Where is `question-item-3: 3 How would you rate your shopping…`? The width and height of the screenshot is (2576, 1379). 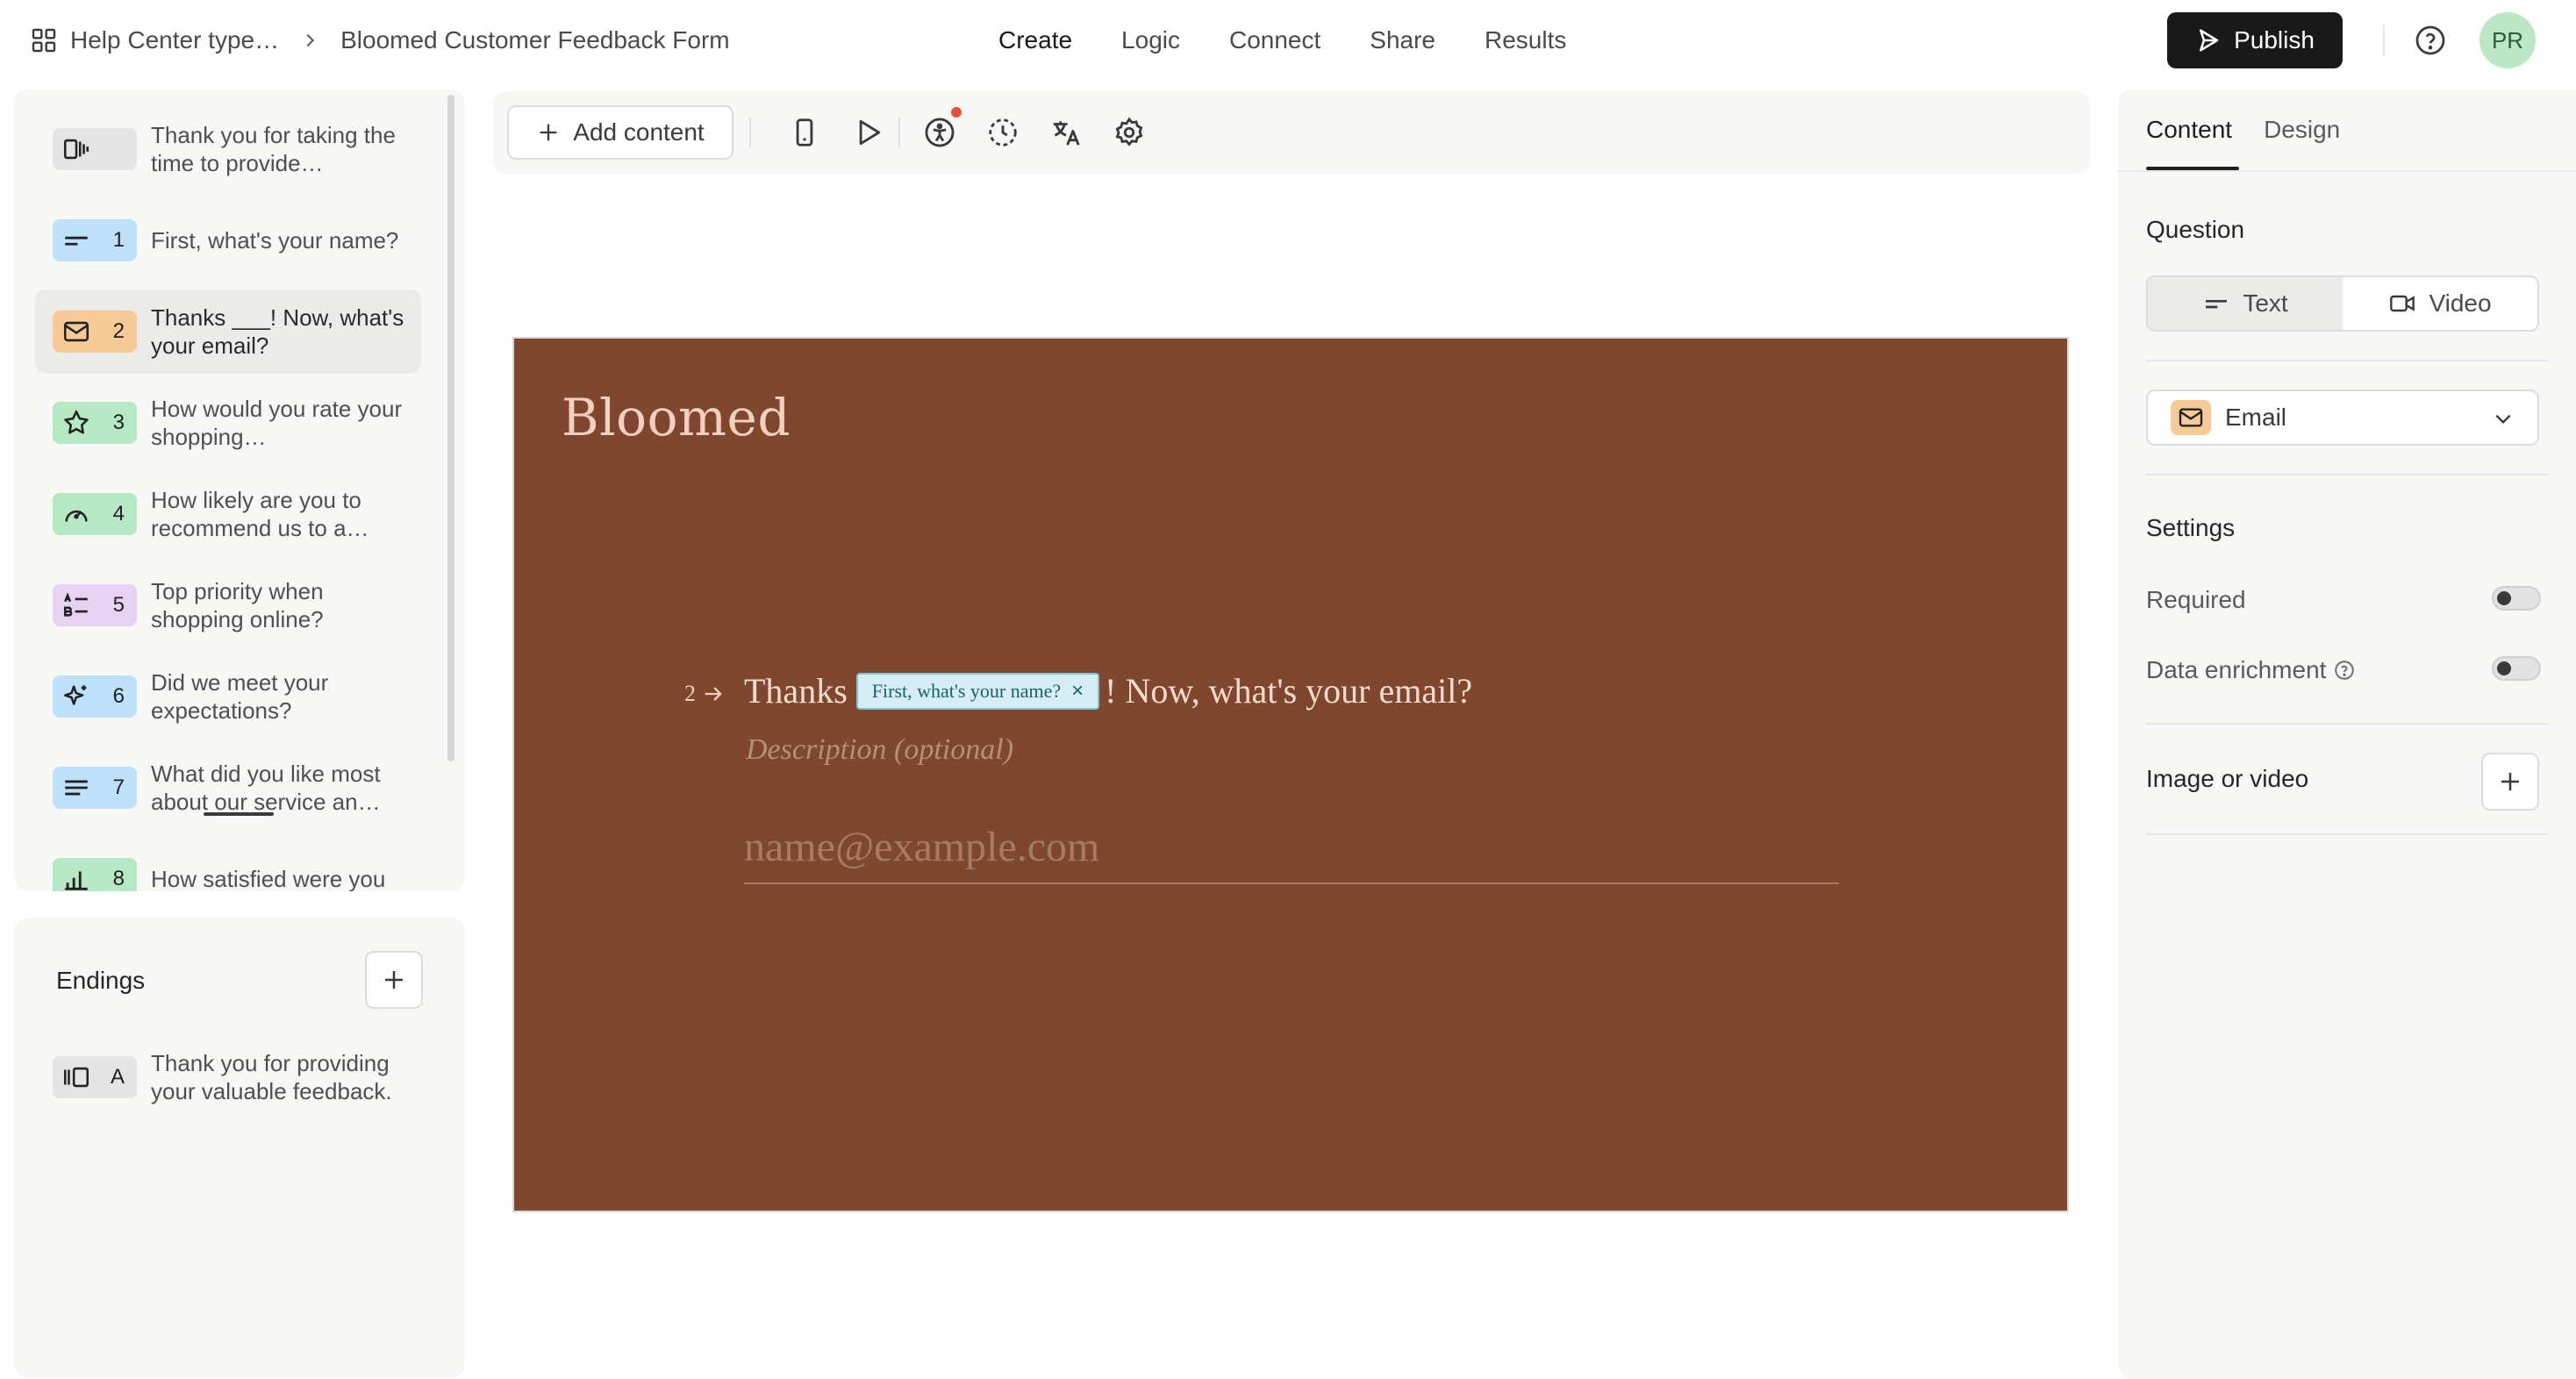
question-item-3: 3 How would you rate your shopping… is located at coordinates (228, 422).